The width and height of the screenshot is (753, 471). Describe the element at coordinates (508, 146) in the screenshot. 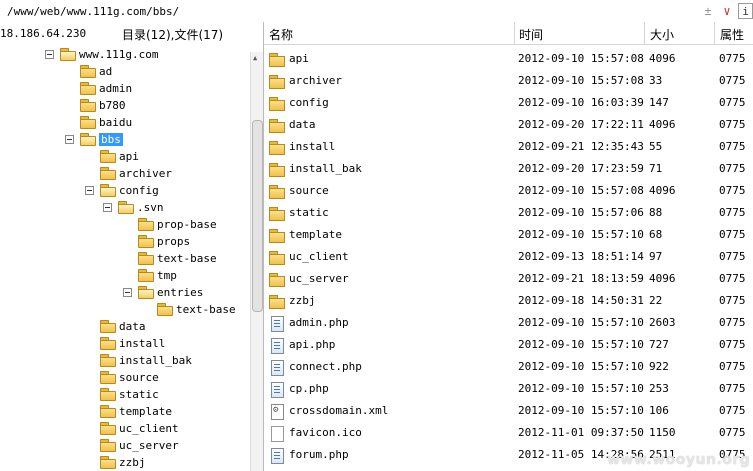

I see `table-row: install 2012-09-21 12:35:43 55 0775` at that location.